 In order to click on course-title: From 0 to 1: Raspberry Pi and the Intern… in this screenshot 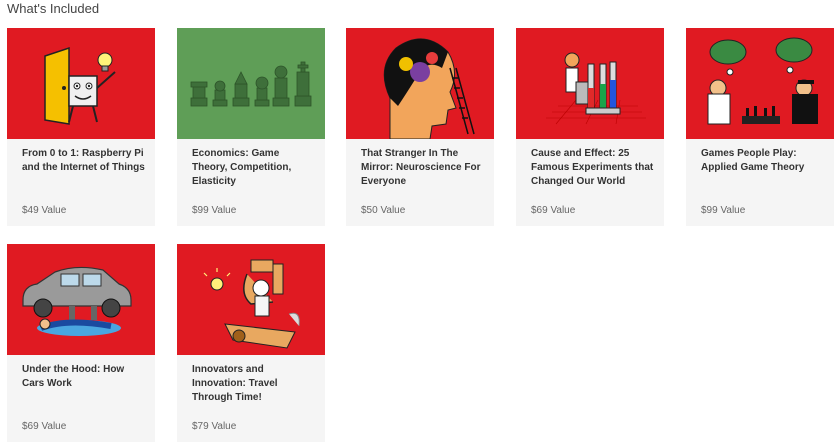, I will do `click(83, 160)`.